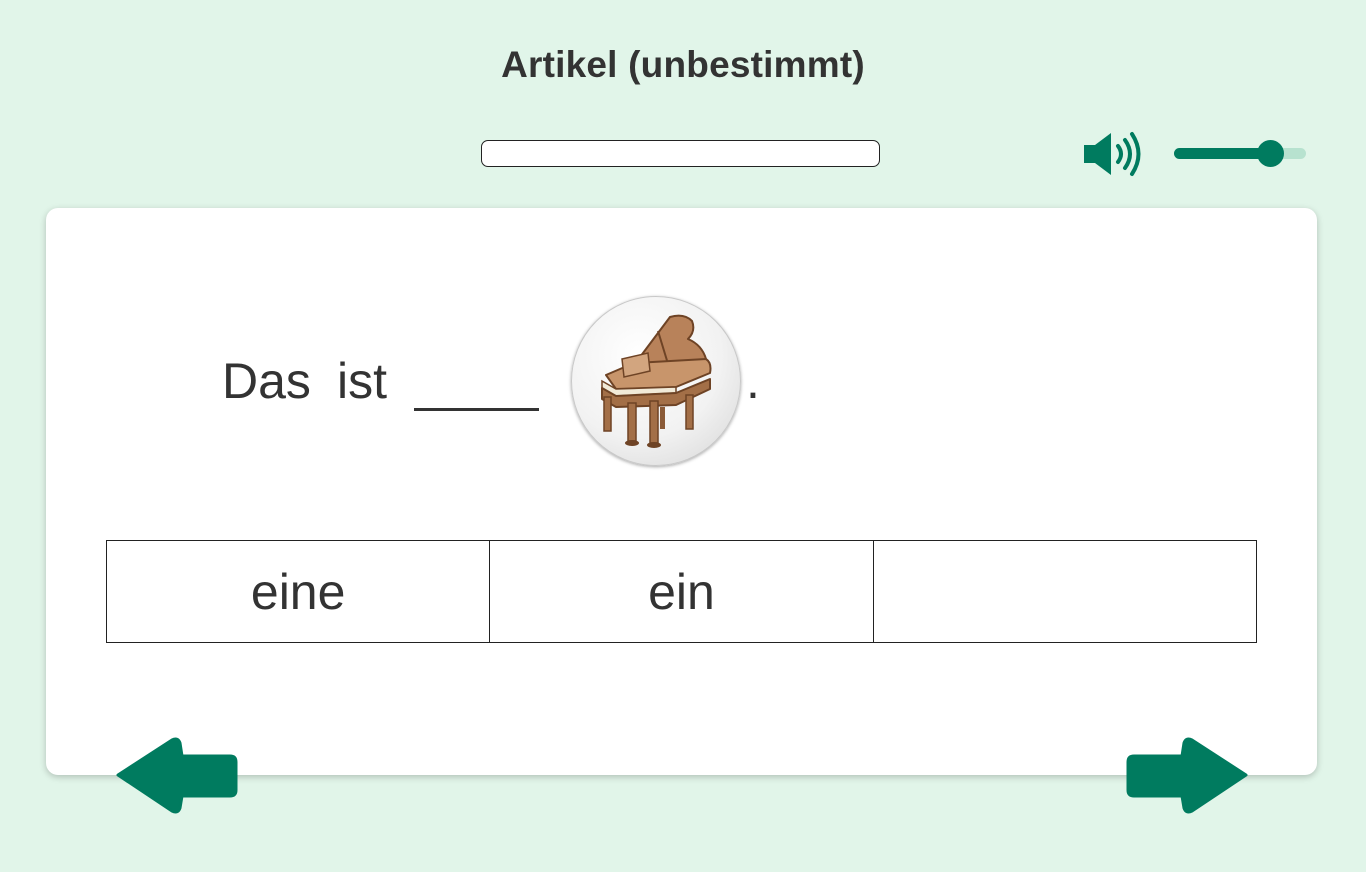 The height and width of the screenshot is (872, 1366). I want to click on grand-piano-icon, so click(656, 381).